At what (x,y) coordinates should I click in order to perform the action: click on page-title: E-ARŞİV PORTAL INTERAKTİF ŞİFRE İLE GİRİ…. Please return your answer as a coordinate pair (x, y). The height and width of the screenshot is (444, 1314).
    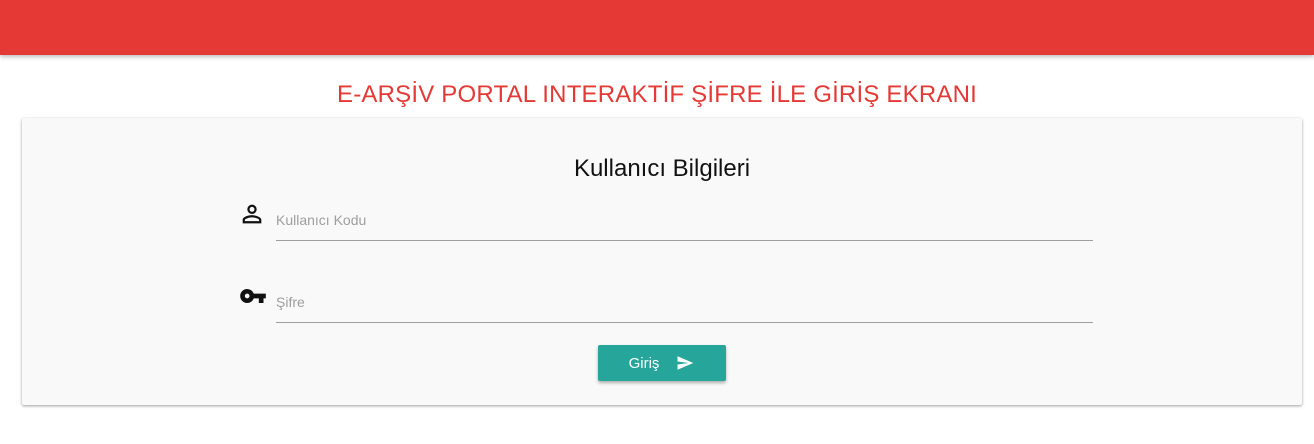
    Looking at the image, I should click on (657, 94).